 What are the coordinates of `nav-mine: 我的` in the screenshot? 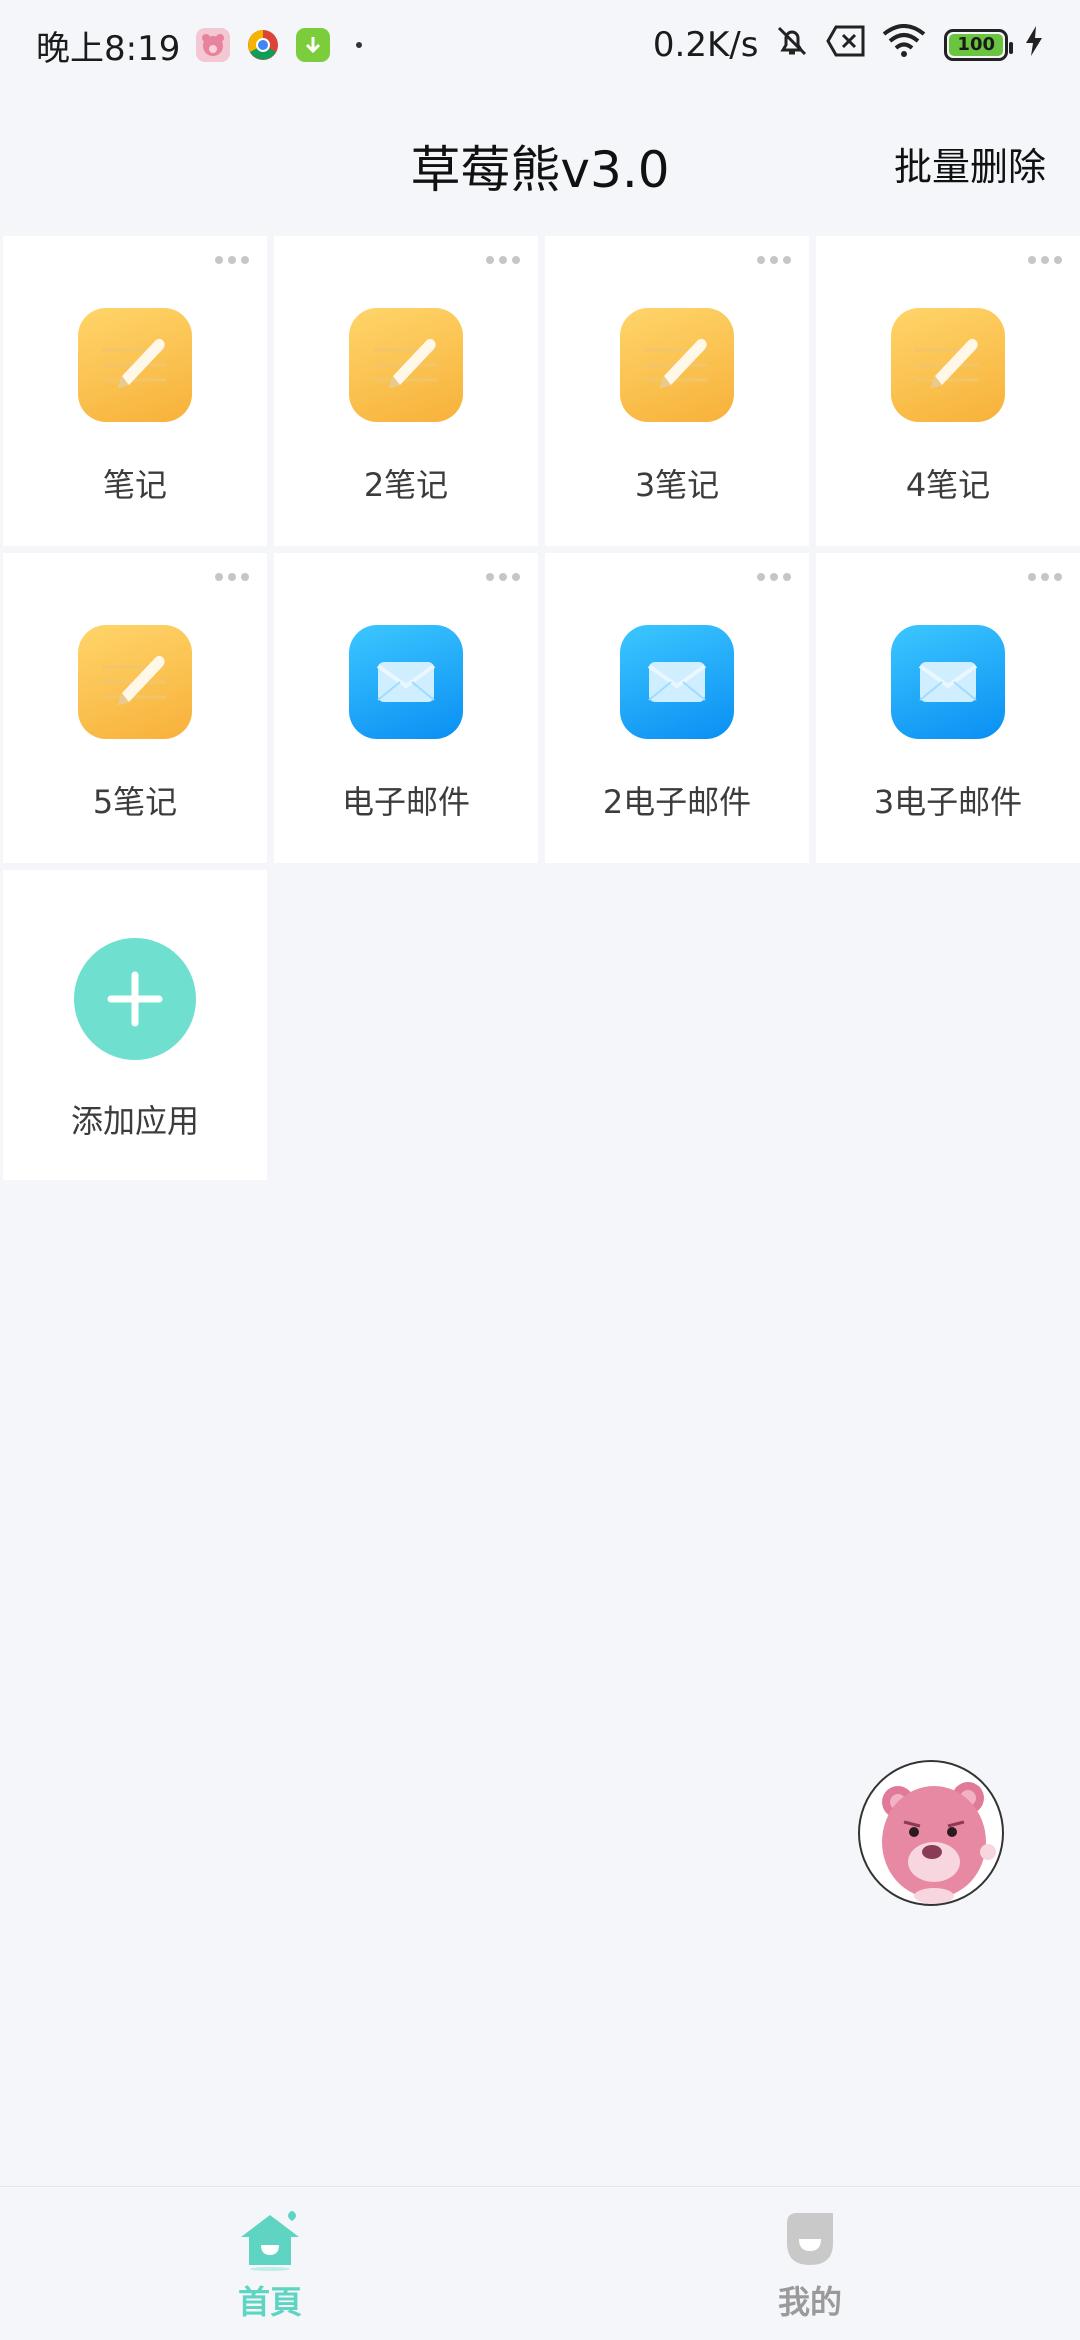 It's located at (810, 2263).